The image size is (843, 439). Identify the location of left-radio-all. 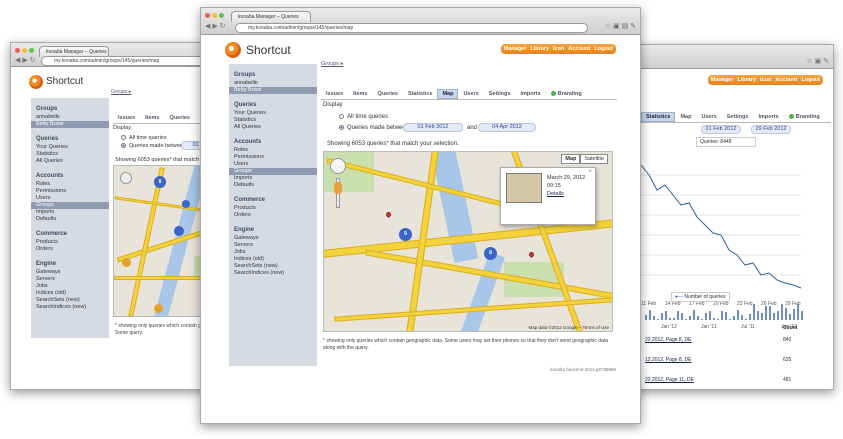
(123, 138).